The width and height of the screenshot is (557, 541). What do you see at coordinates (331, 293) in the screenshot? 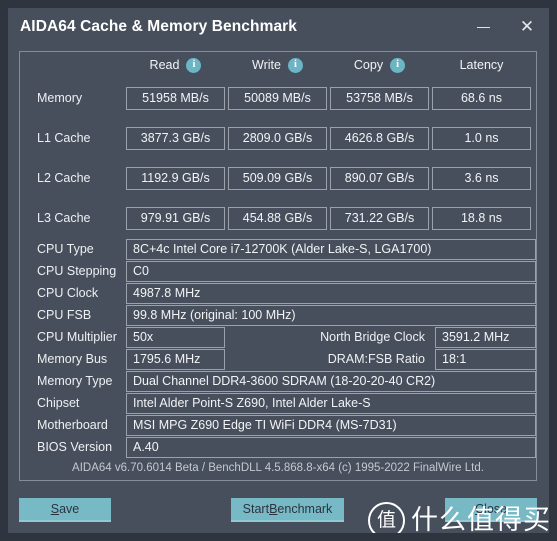
I see `cpu-clock-value: 4987.8 MHz` at bounding box center [331, 293].